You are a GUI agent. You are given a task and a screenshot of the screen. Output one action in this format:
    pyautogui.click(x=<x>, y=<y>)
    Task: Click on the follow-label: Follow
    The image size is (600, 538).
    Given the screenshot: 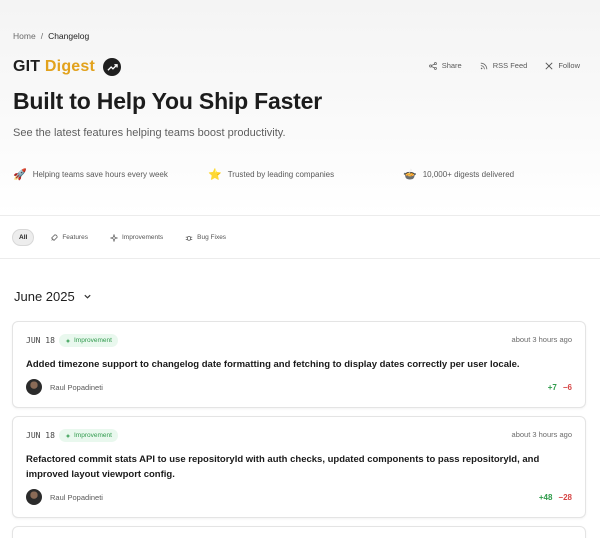 What is the action you would take?
    pyautogui.click(x=569, y=65)
    